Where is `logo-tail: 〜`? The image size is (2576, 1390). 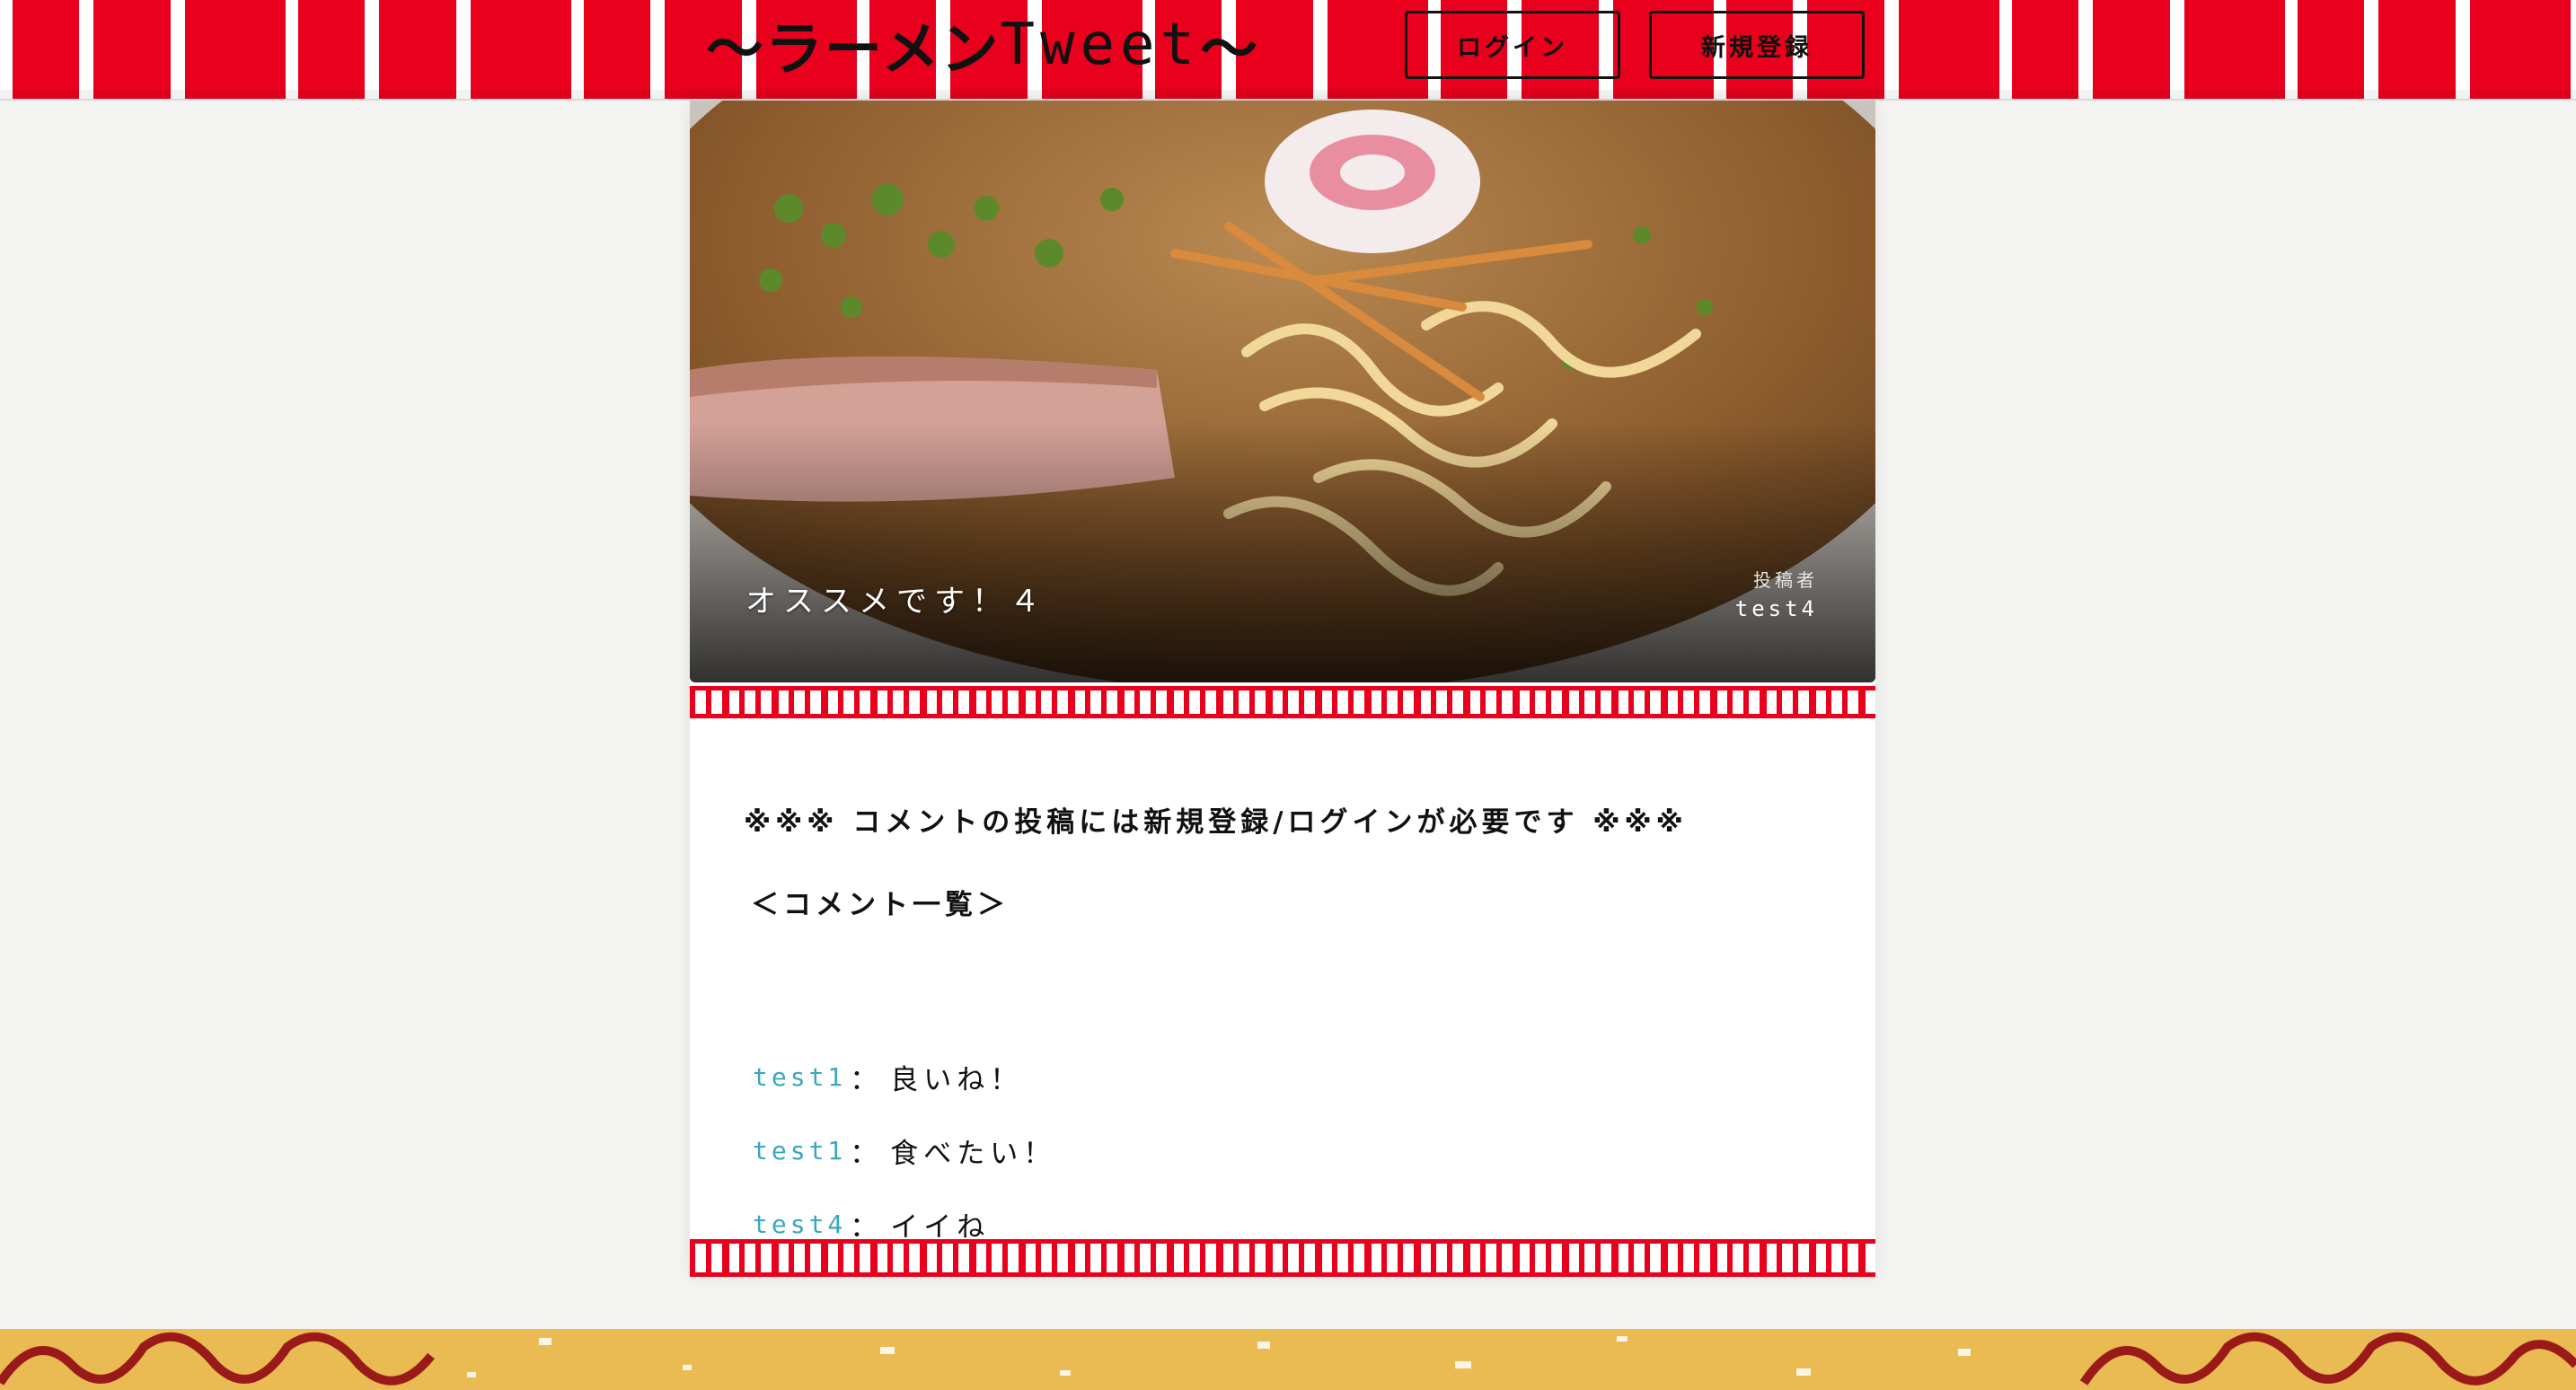 logo-tail: 〜 is located at coordinates (1230, 50).